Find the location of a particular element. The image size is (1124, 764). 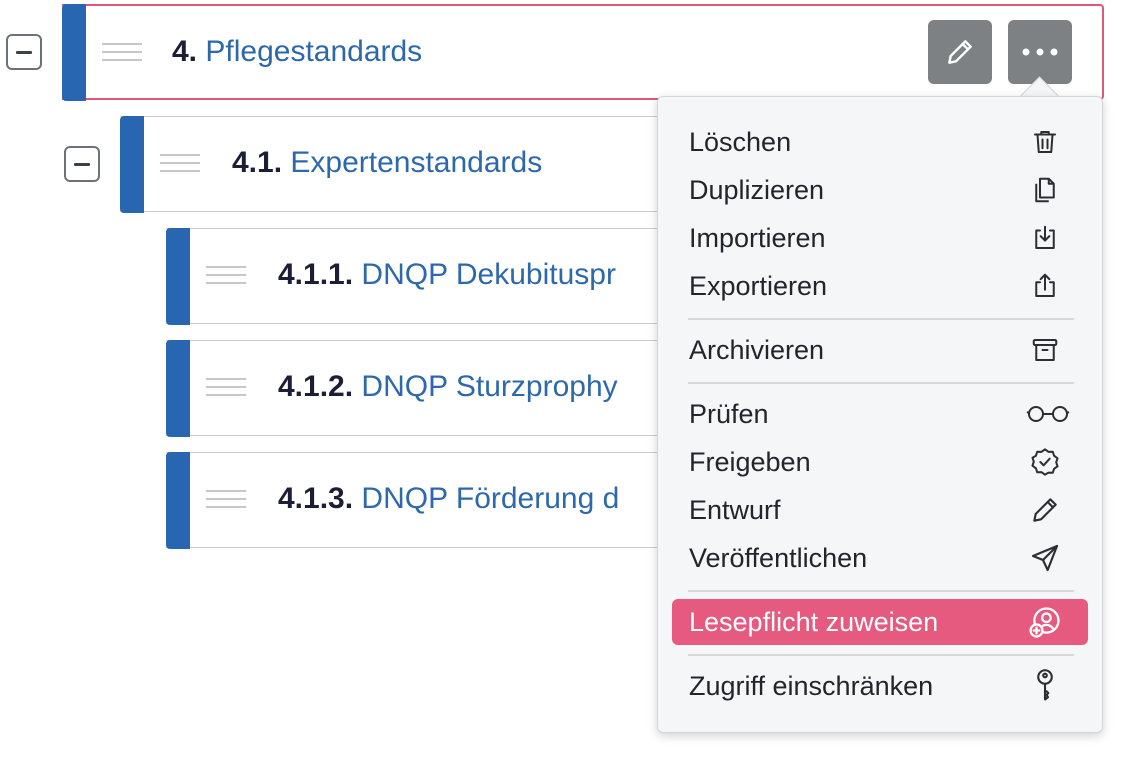

menu-item-label: Duplizieren is located at coordinates (757, 190).